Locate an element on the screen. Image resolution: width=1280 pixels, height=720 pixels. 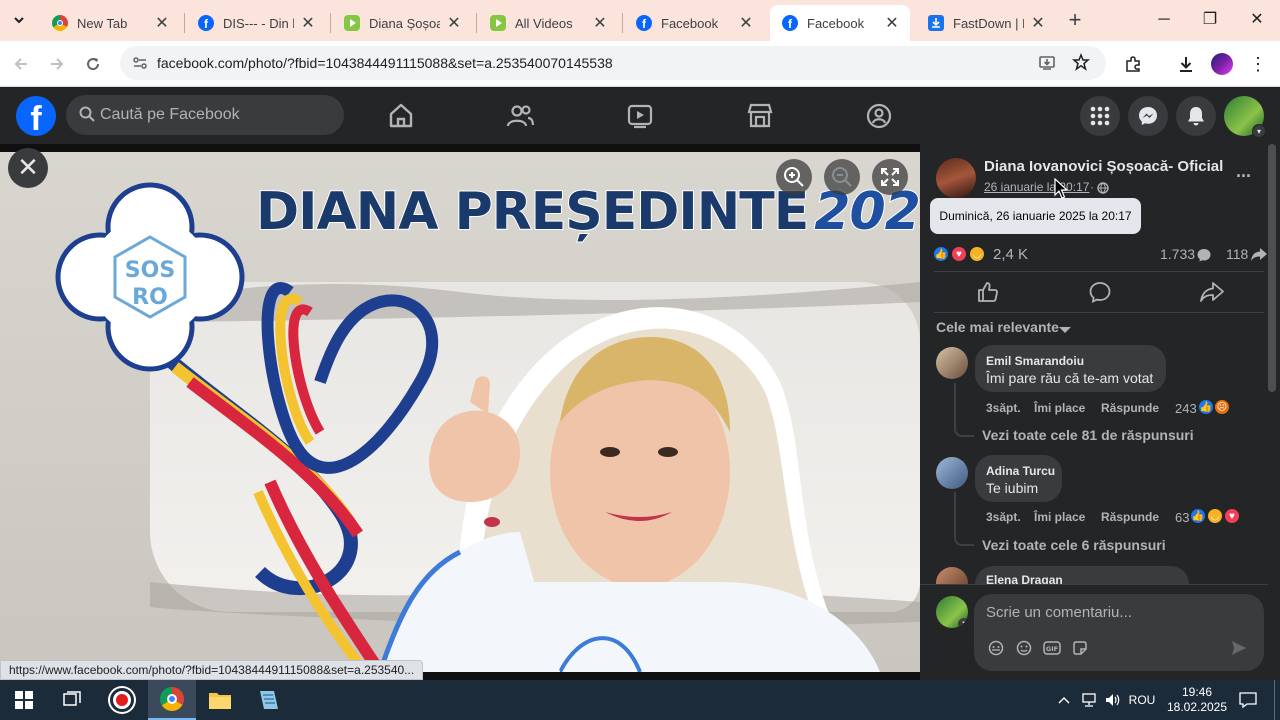
svg-text: GIF is located at coordinates (1052, 649).